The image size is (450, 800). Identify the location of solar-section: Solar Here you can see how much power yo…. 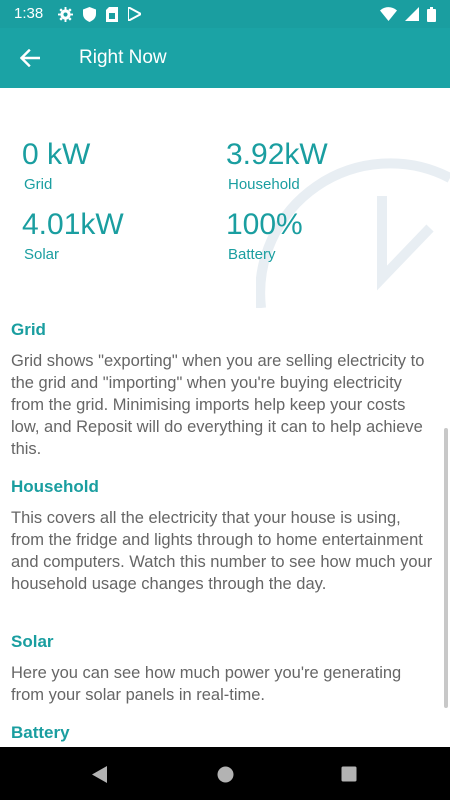
(223, 669).